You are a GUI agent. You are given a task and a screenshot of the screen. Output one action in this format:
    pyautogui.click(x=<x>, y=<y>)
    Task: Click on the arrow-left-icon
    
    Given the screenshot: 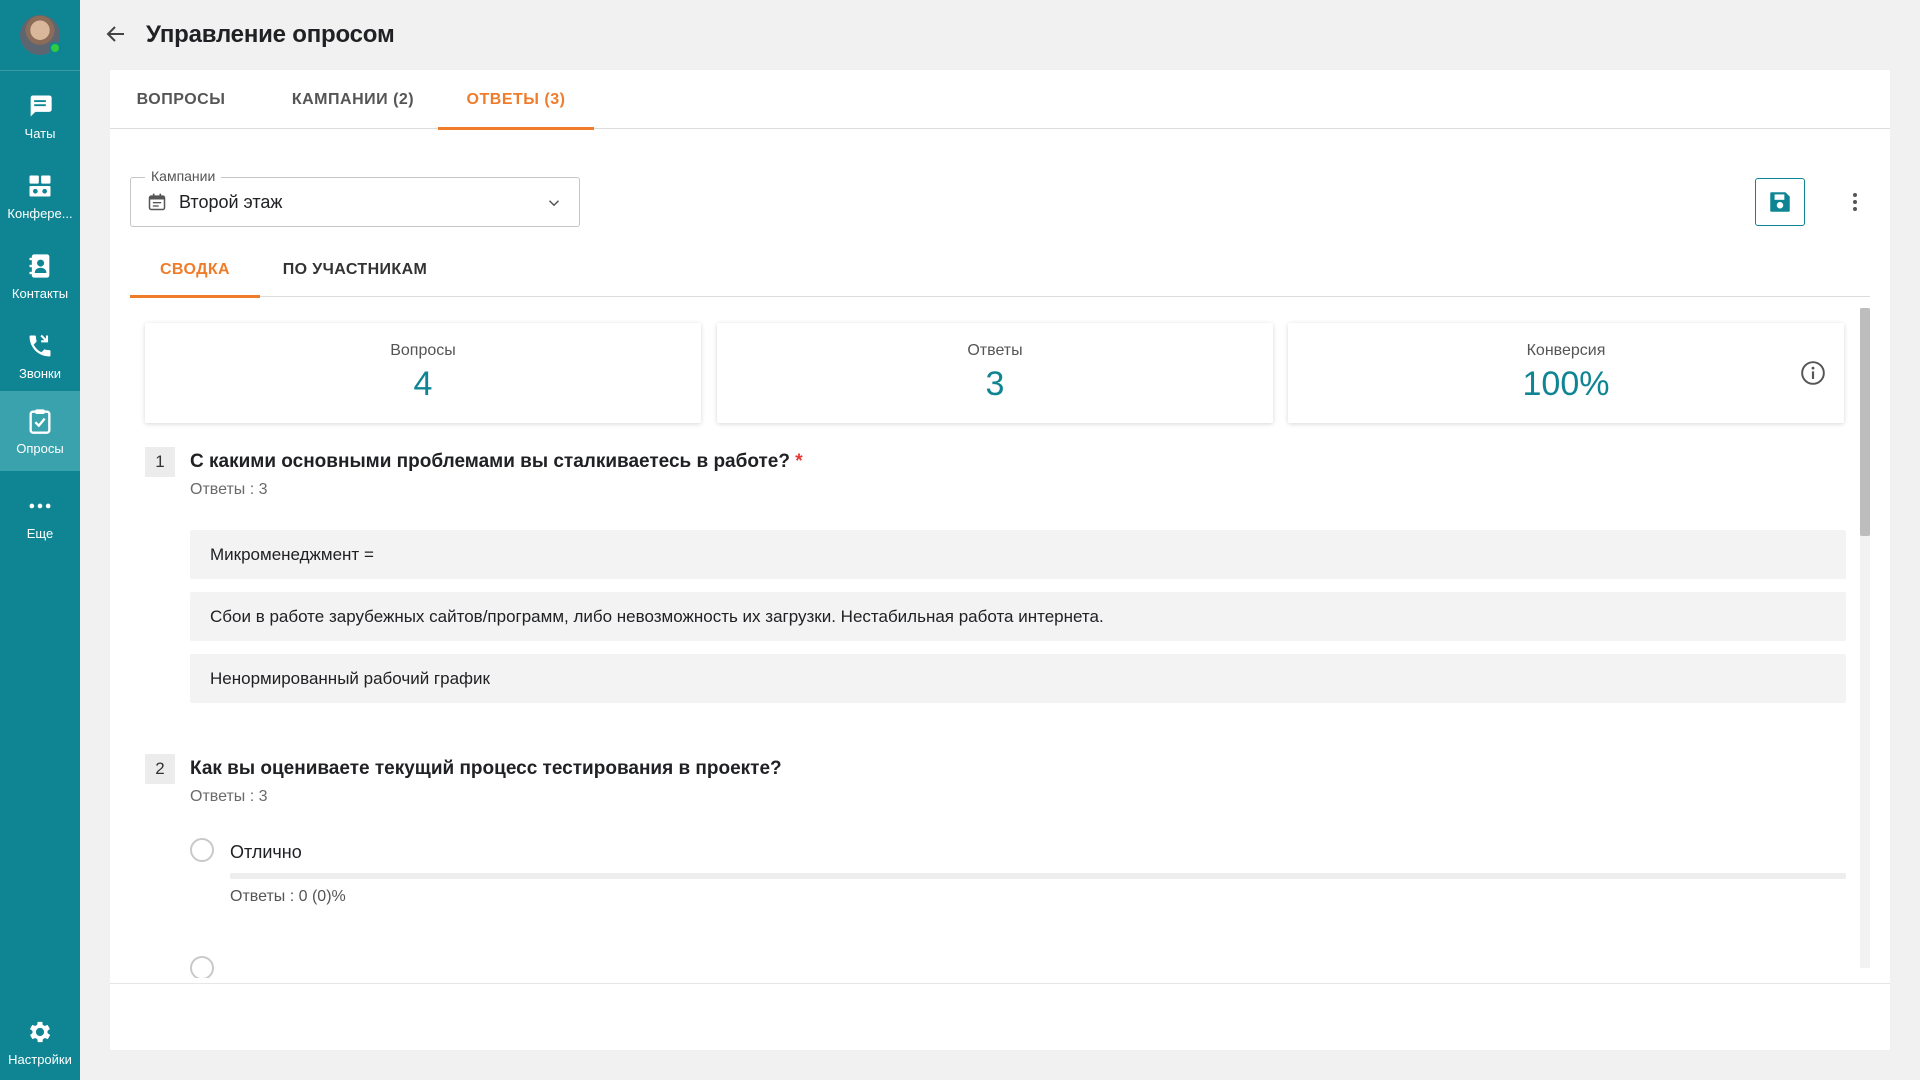 What is the action you would take?
    pyautogui.click(x=115, y=34)
    